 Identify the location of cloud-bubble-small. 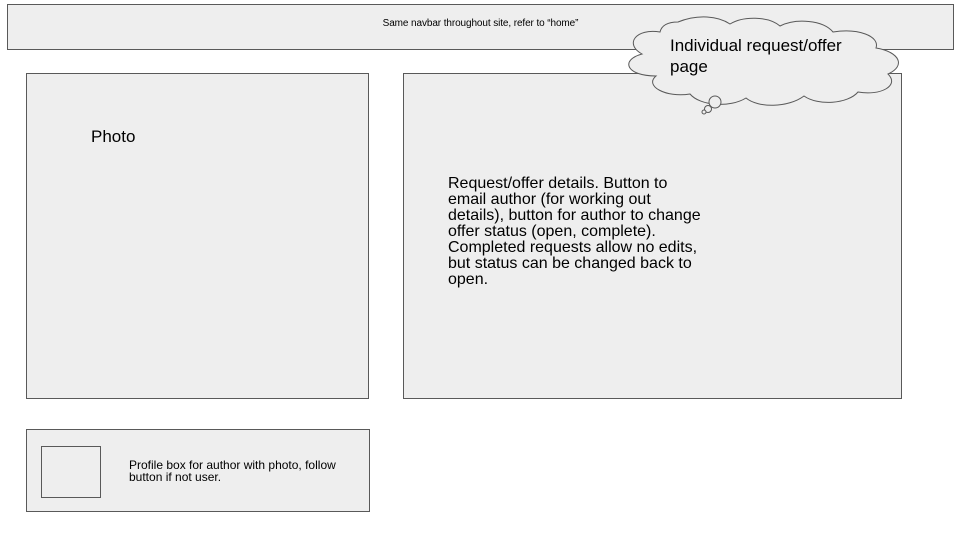
(704, 112).